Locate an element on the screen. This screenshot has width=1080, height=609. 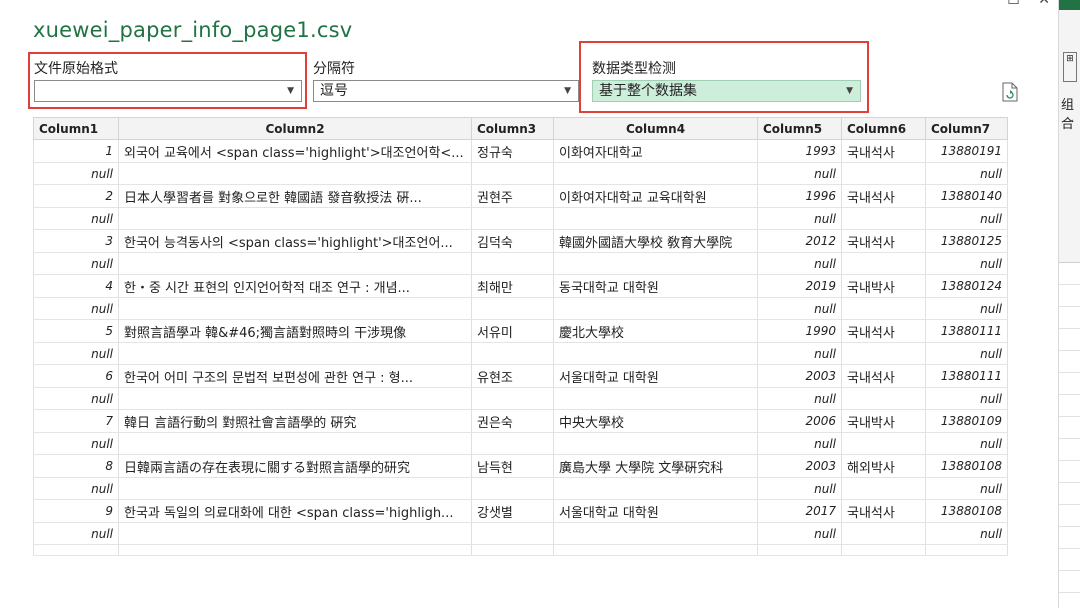
table-cell: 中央大學校 is located at coordinates (655, 421).